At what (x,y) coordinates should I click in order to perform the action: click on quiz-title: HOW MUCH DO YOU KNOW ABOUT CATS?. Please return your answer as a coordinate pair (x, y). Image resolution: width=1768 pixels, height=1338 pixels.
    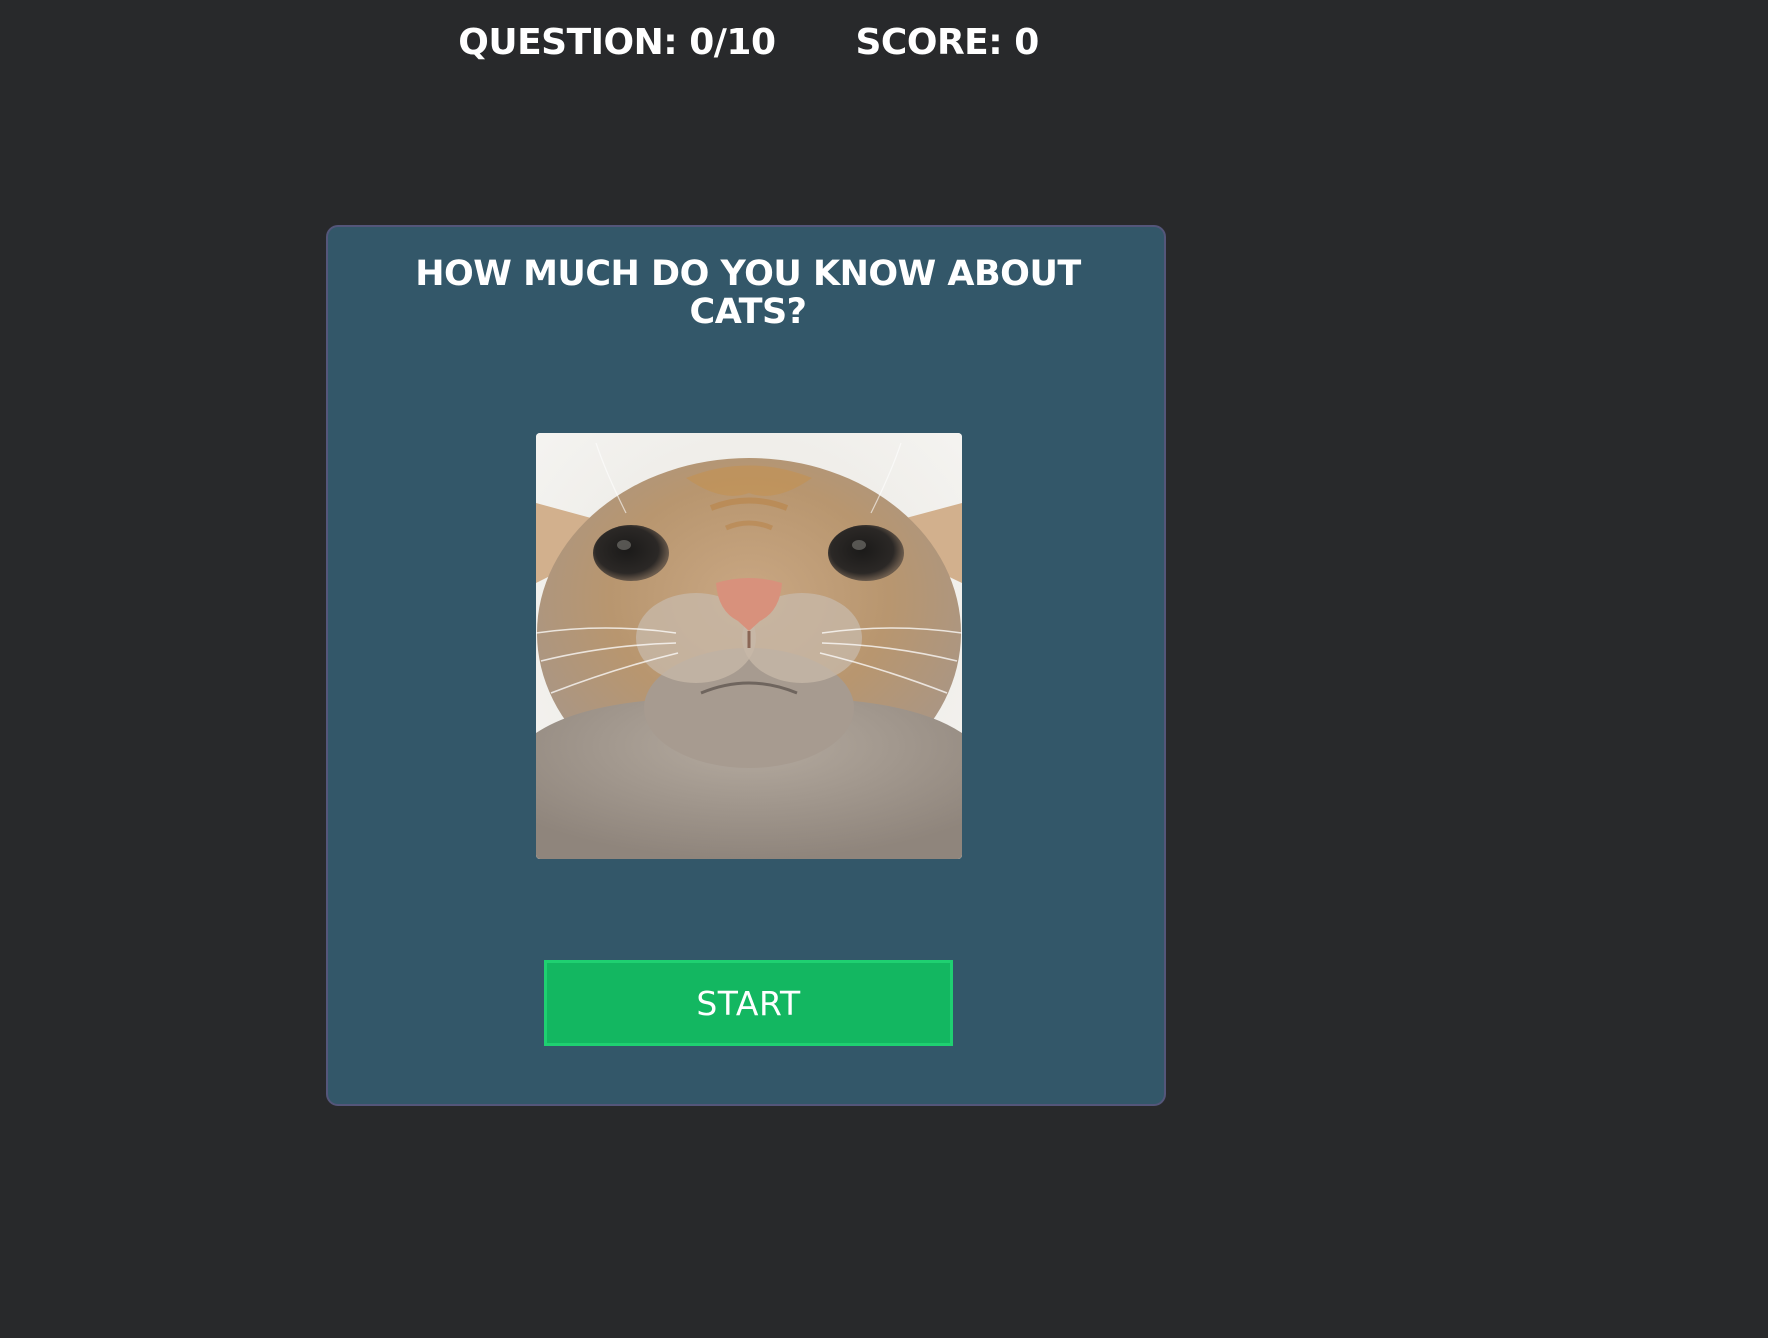
    Looking at the image, I should click on (748, 293).